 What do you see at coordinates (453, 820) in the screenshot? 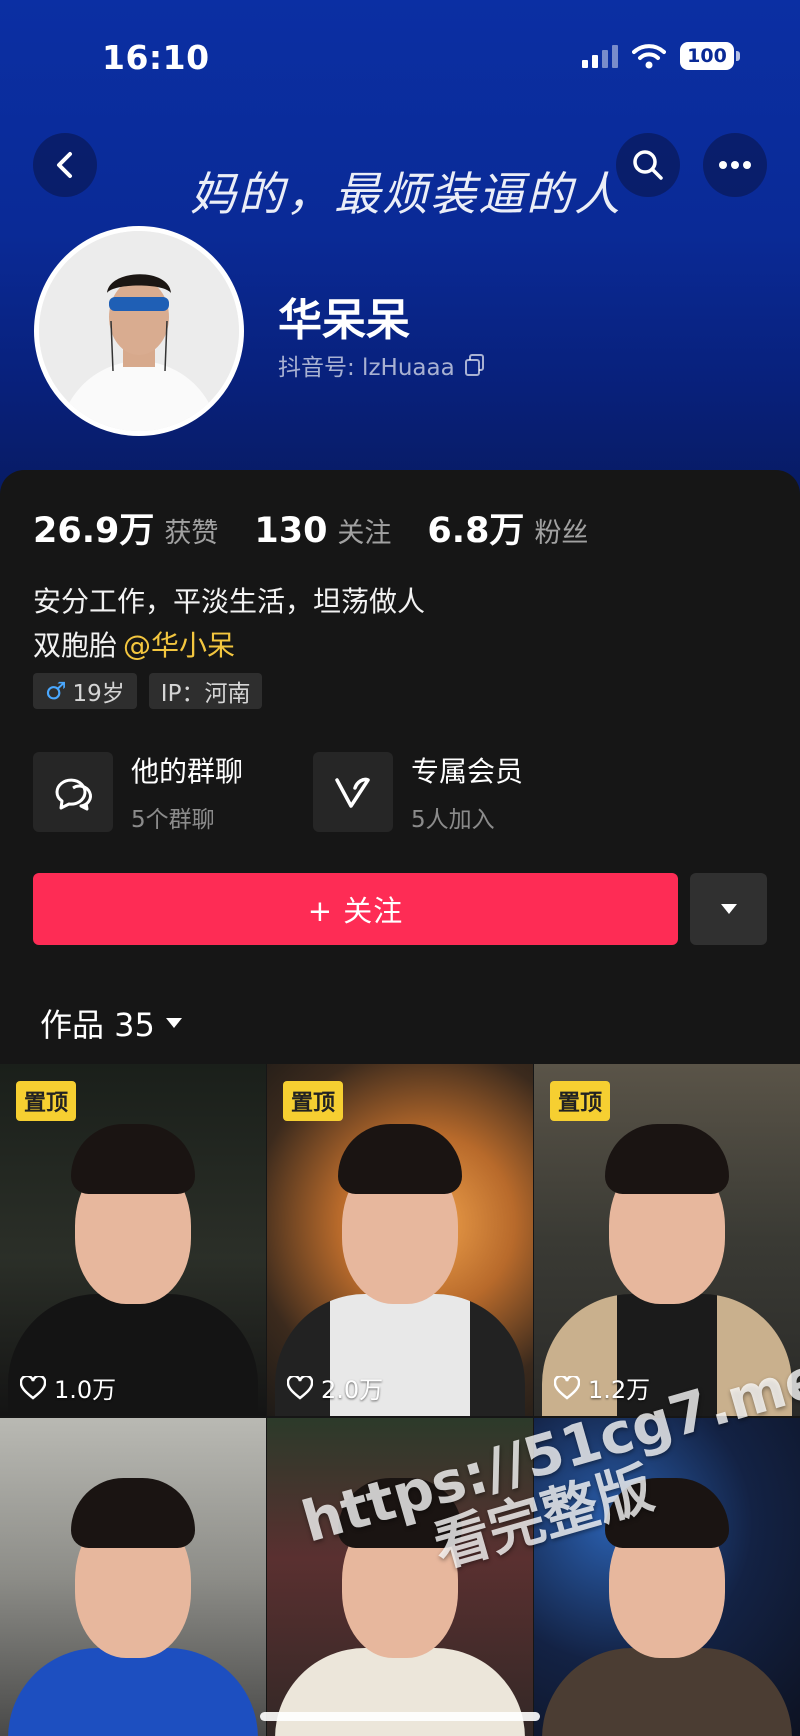
I see `feature-subtitle: 5人加入` at bounding box center [453, 820].